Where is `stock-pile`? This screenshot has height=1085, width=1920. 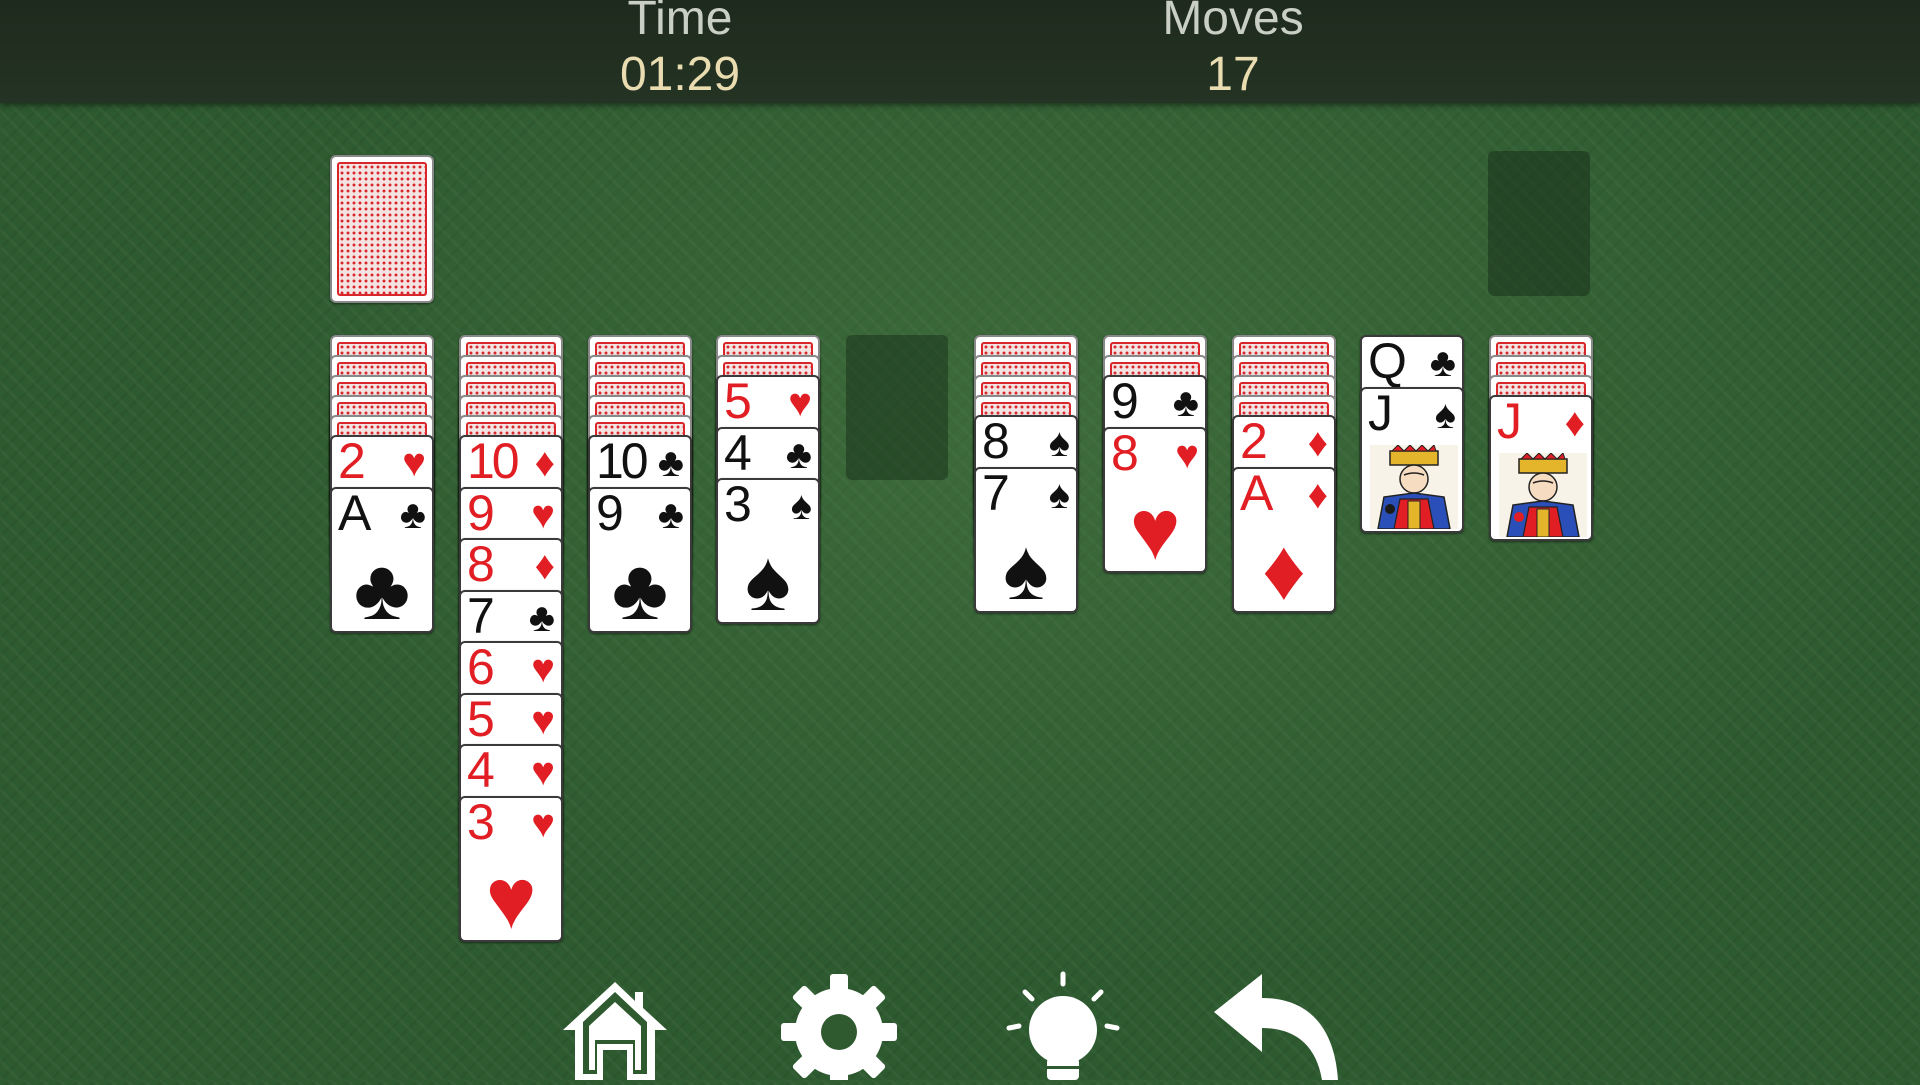
stock-pile is located at coordinates (382, 229).